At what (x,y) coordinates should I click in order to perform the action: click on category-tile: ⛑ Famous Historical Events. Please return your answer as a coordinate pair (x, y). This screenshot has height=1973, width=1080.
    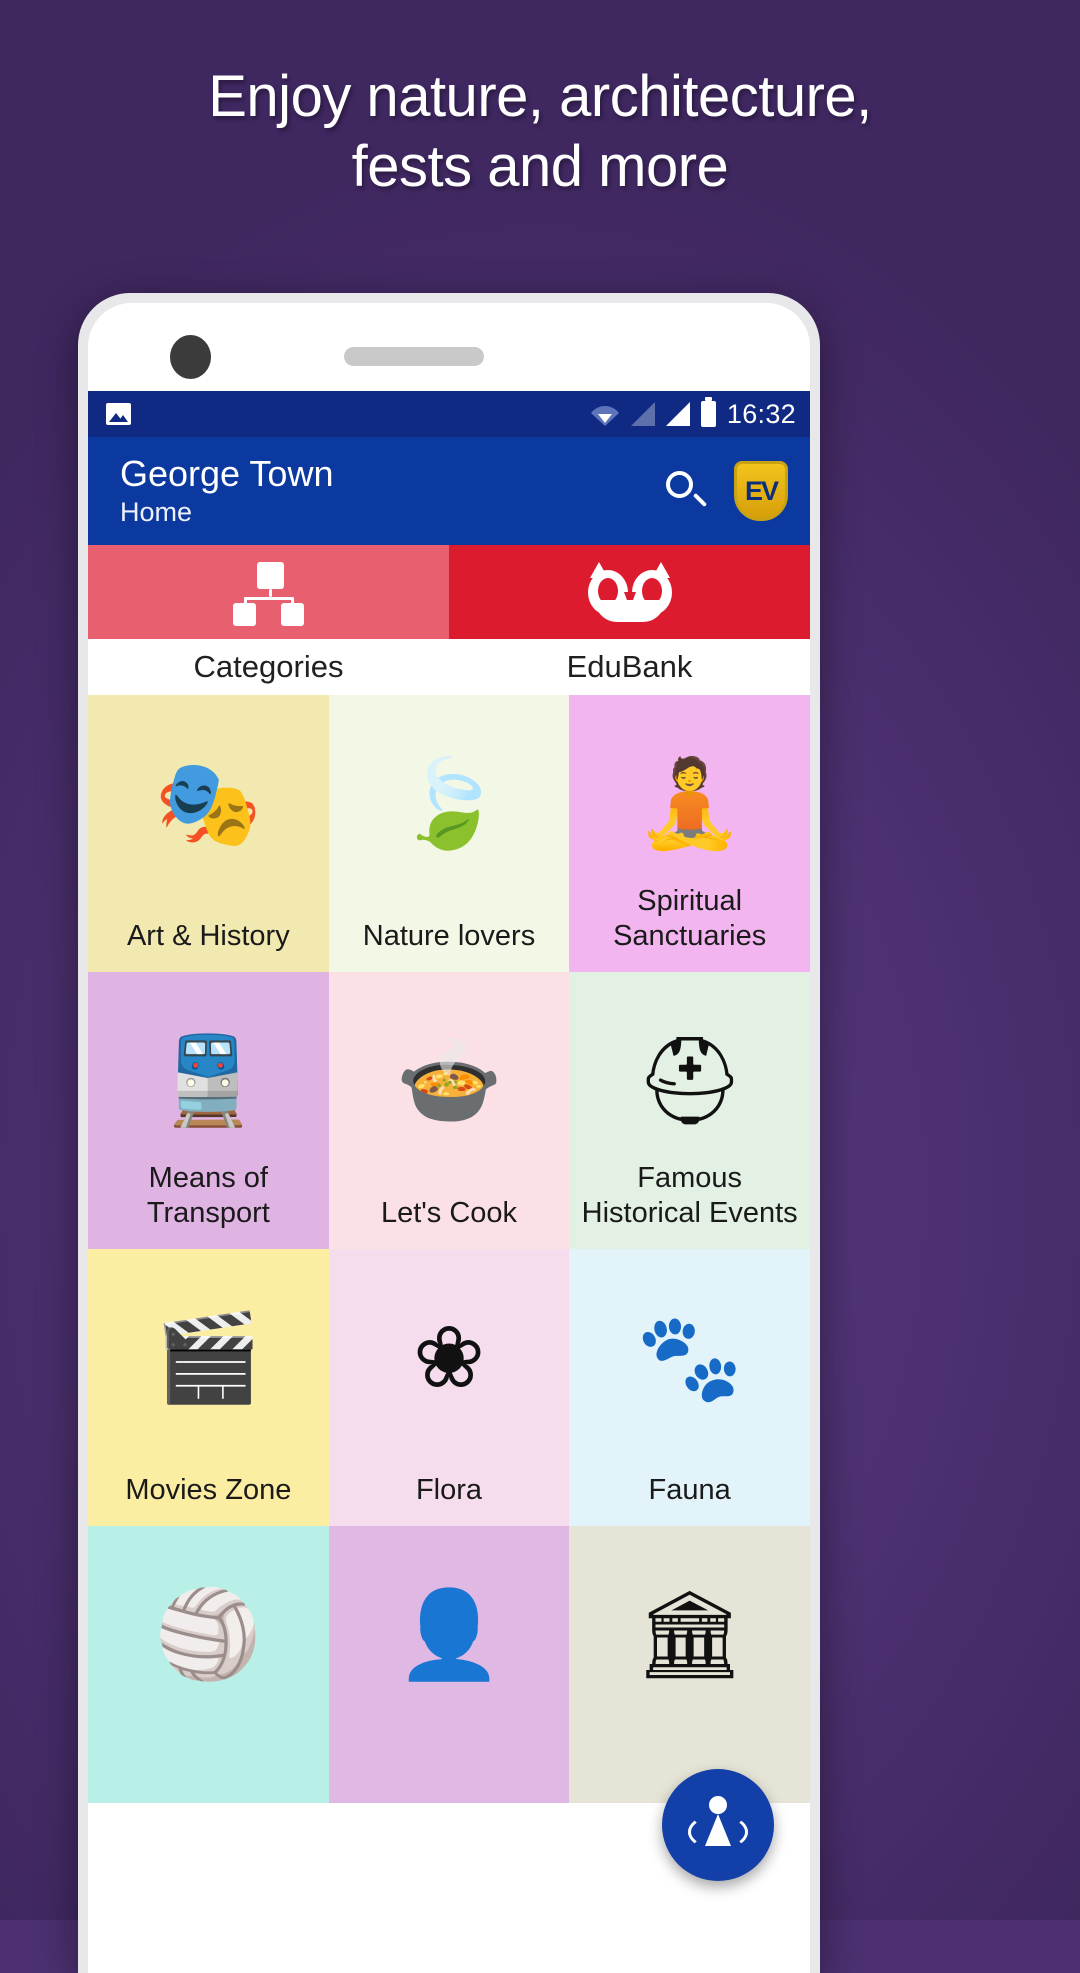
    Looking at the image, I should click on (689, 1110).